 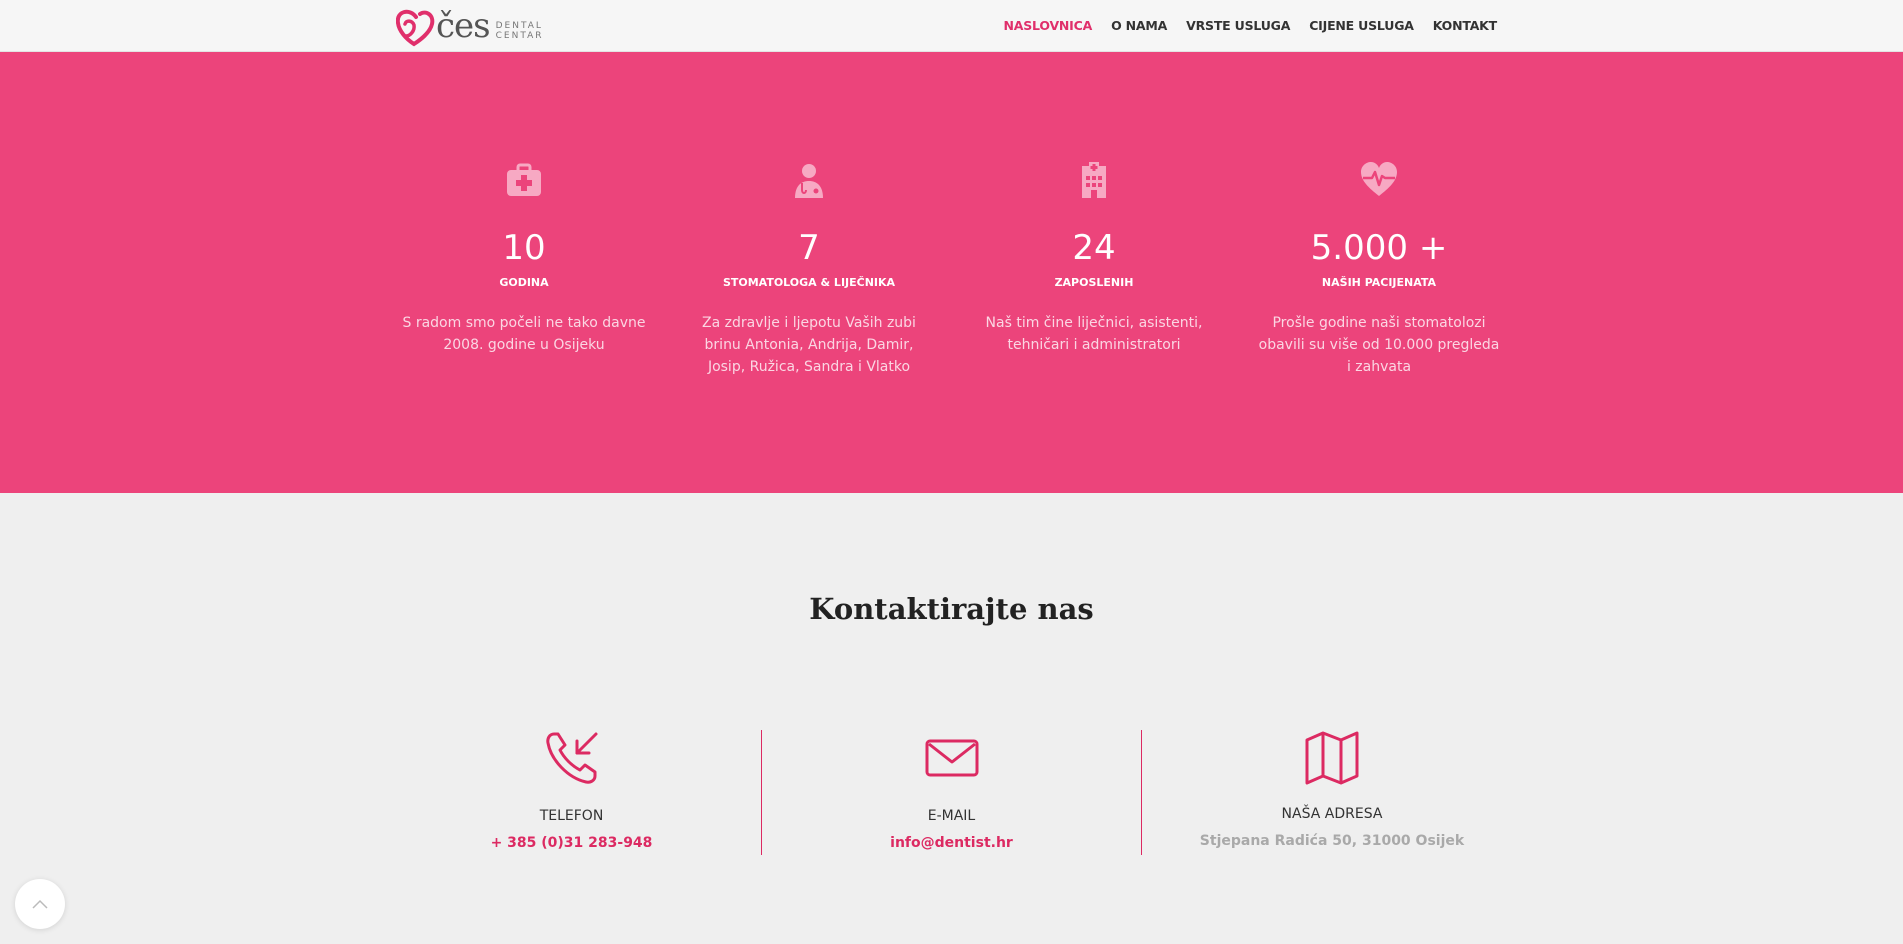 I want to click on logo-wordmark: čes, so click(x=463, y=26).